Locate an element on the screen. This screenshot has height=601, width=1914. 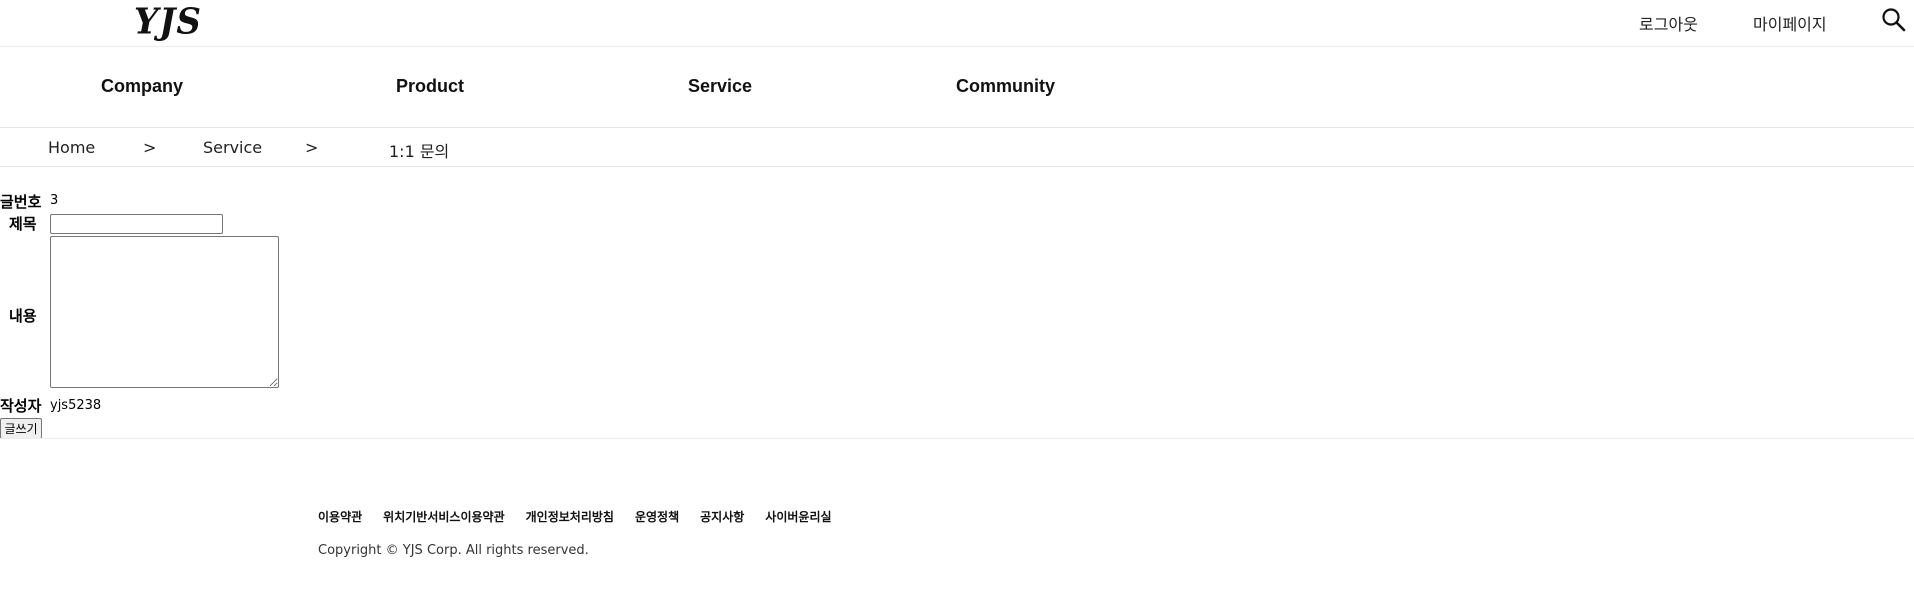
footer-link-privacy: 개인정보처리방침 is located at coordinates (570, 516).